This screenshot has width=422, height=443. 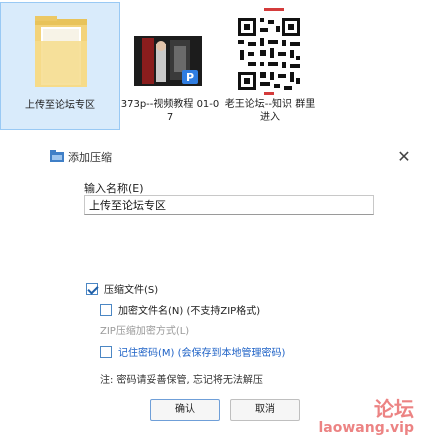 I want to click on option-compress: 压缩文件(S), so click(x=122, y=288).